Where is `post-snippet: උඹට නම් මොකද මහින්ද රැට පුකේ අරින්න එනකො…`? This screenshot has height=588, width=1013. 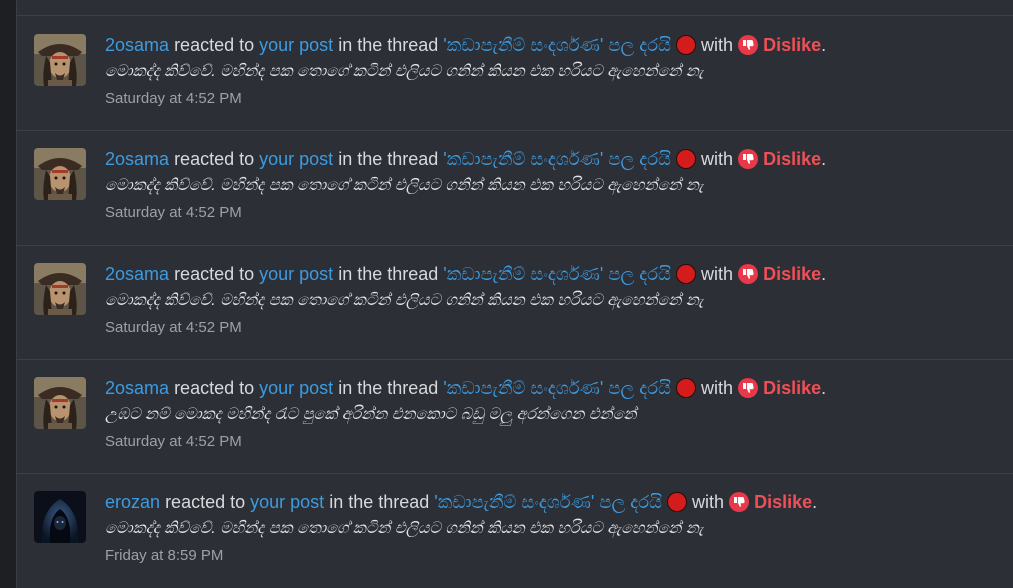 post-snippet: උඹට නම් මොකද මහින්ද රැට පුකේ අරින්න එනකො… is located at coordinates (371, 414).